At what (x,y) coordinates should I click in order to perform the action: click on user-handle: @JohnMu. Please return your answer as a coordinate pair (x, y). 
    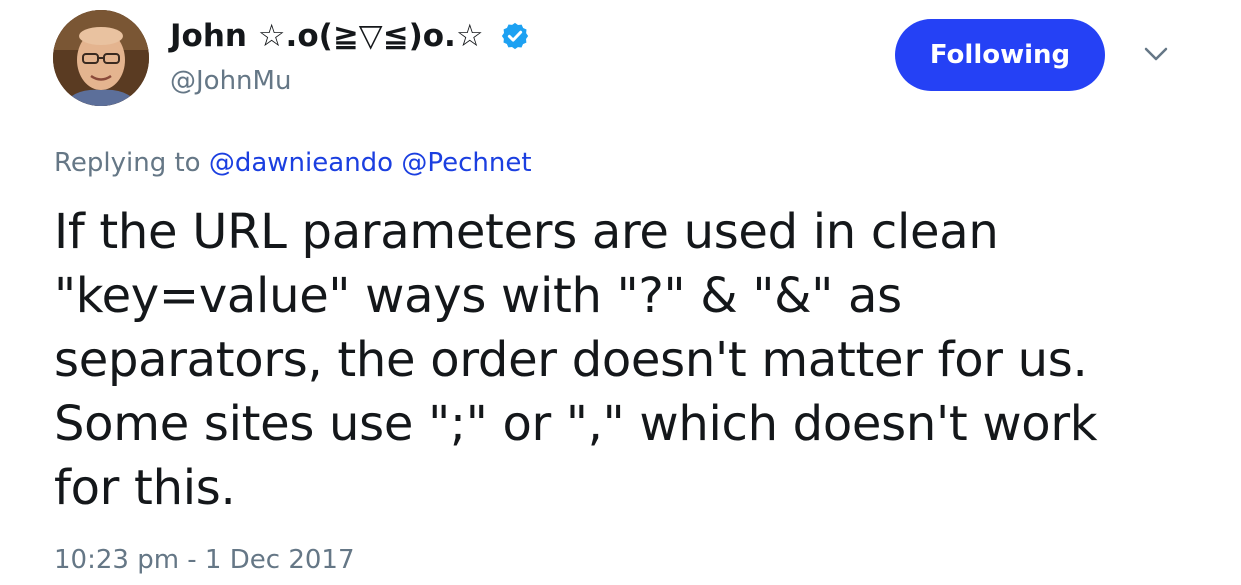
    Looking at the image, I should click on (230, 81).